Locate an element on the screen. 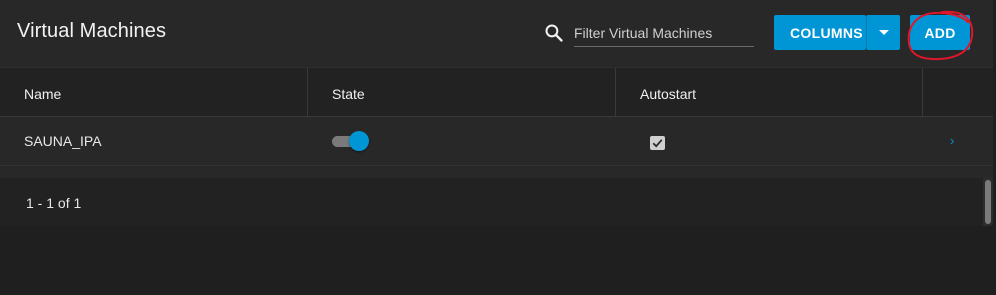 The height and width of the screenshot is (295, 996). caret-down-icon is located at coordinates (883, 32).